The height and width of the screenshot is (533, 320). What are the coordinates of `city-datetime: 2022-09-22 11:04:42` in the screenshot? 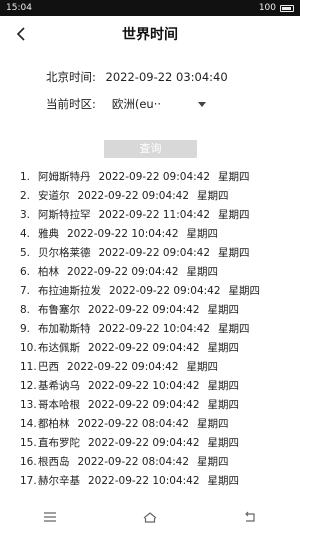 It's located at (154, 215).